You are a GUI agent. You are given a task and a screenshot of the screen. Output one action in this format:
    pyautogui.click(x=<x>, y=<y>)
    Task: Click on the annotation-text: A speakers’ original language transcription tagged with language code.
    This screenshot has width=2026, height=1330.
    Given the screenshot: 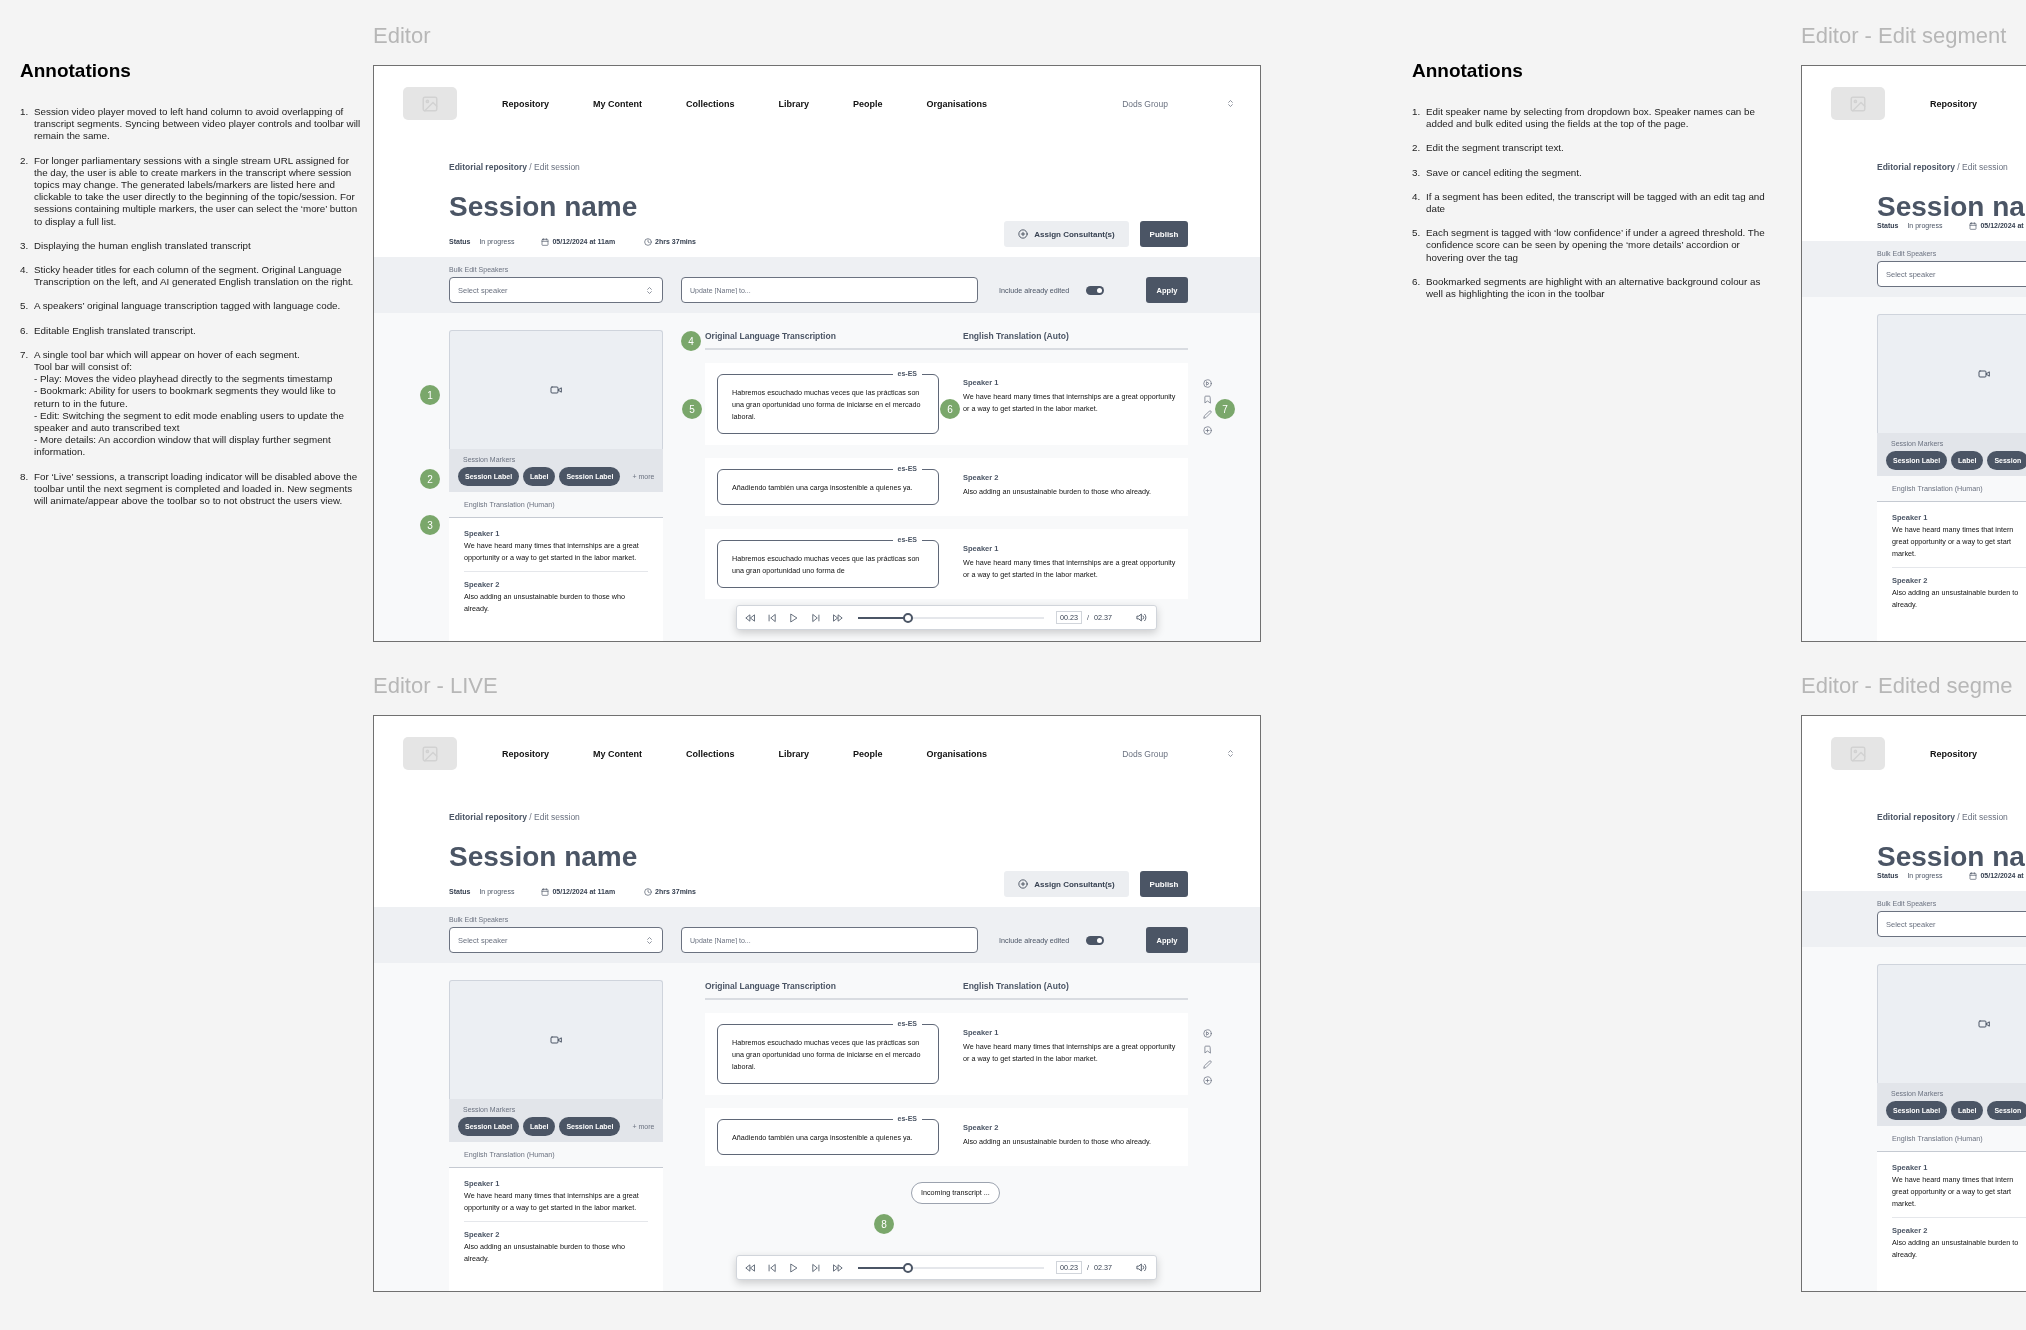 What is the action you would take?
    pyautogui.click(x=188, y=306)
    